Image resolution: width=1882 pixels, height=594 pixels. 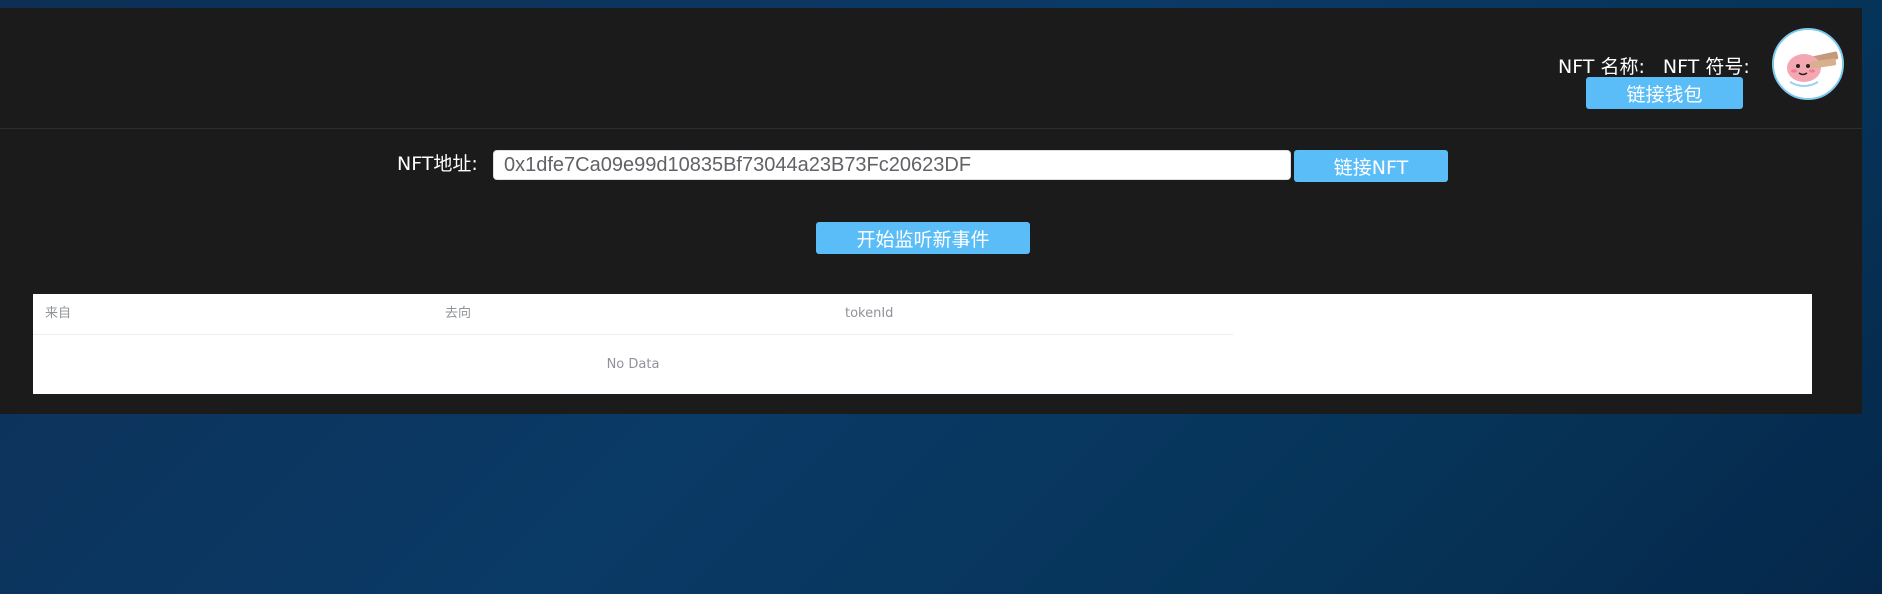 What do you see at coordinates (58, 313) in the screenshot?
I see `column-from: 来自` at bounding box center [58, 313].